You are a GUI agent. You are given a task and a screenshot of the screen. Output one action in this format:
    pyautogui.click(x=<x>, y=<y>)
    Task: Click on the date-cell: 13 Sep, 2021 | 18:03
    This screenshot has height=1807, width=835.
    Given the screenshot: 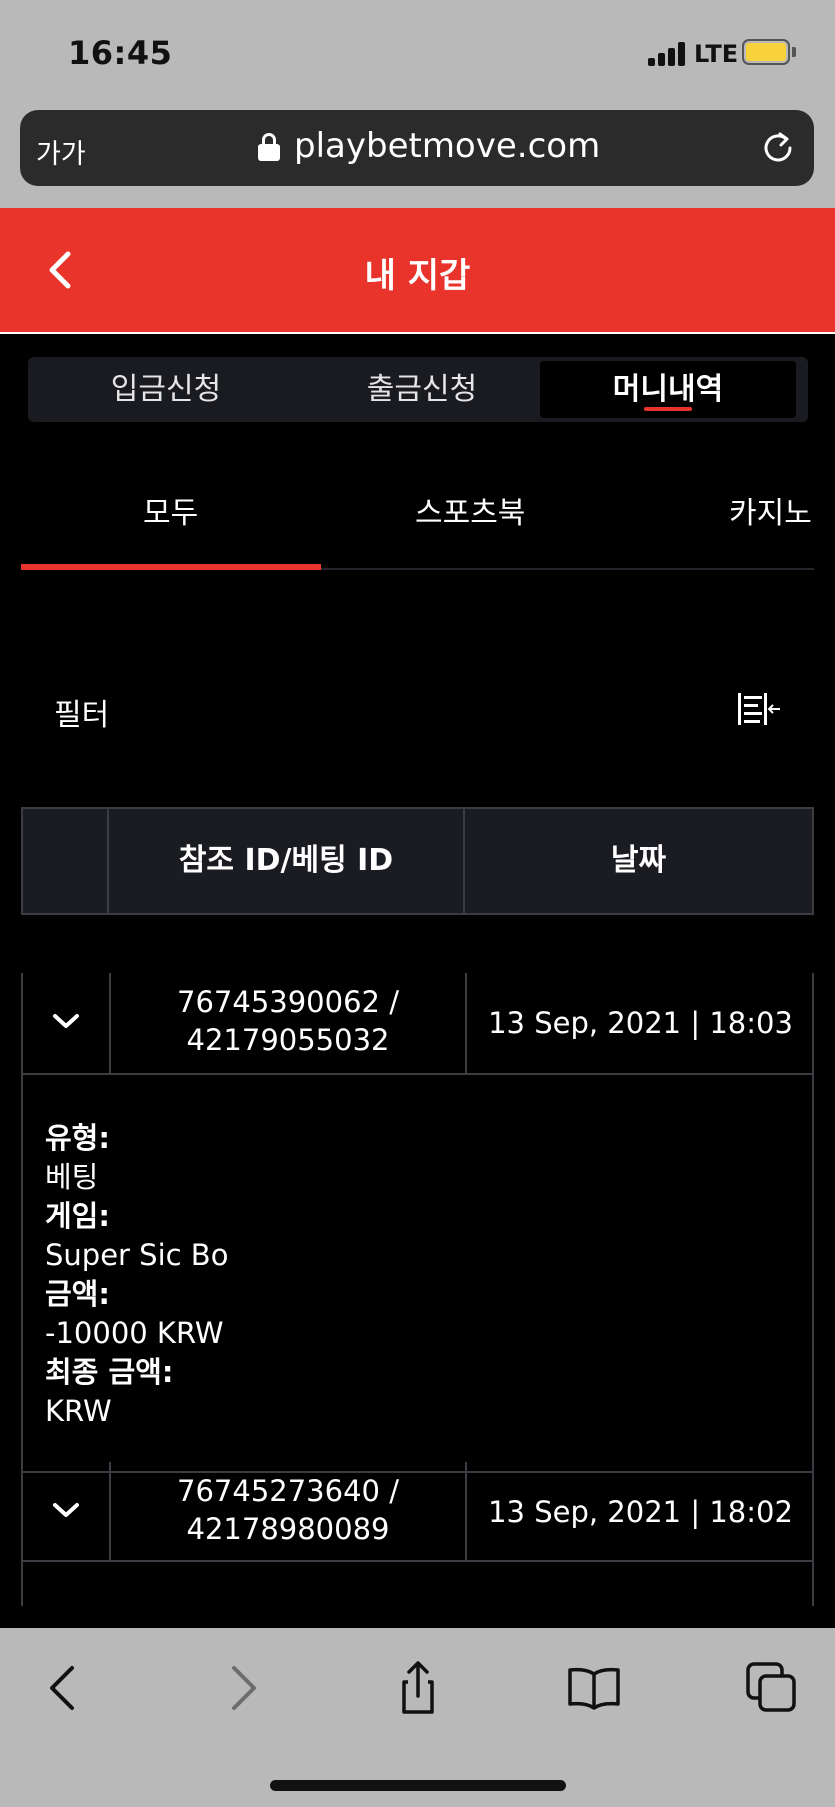 What is the action you would take?
    pyautogui.click(x=640, y=1023)
    